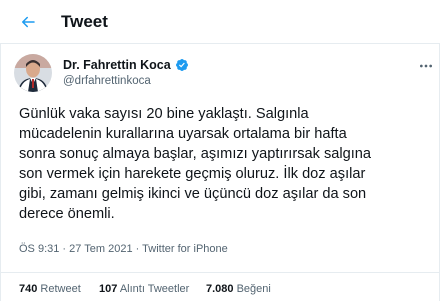 Image resolution: width=440 pixels, height=301 pixels. What do you see at coordinates (100, 249) in the screenshot?
I see `tweet-date: 27 Tem 2021` at bounding box center [100, 249].